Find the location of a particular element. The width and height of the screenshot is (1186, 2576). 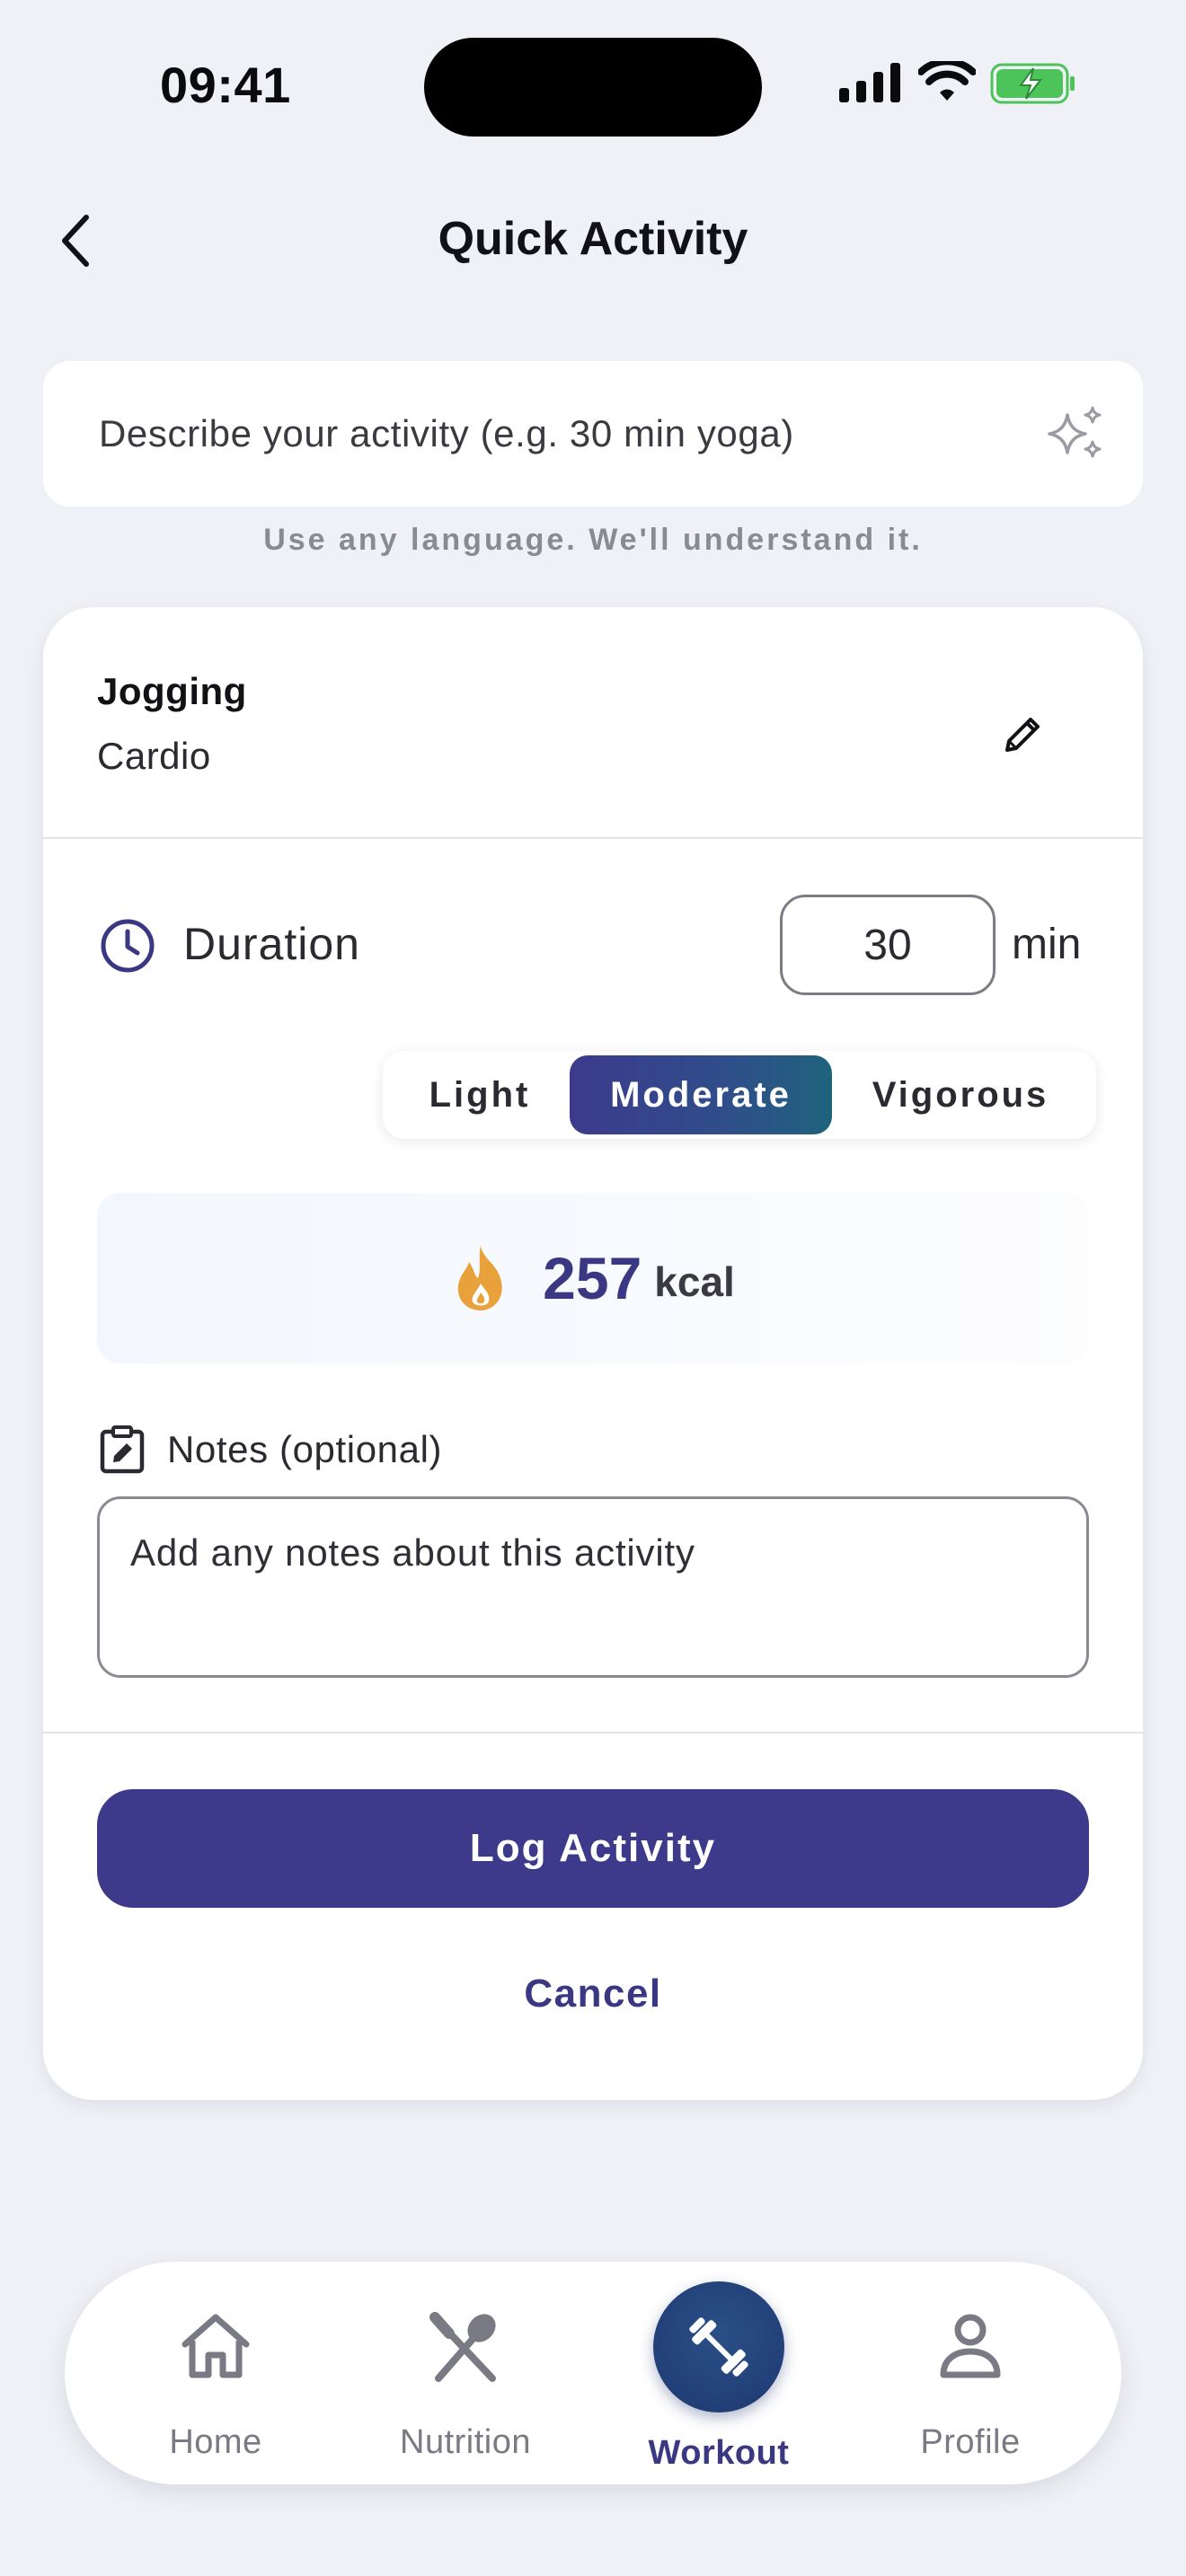

clipboard-edit-icon is located at coordinates (122, 1449).